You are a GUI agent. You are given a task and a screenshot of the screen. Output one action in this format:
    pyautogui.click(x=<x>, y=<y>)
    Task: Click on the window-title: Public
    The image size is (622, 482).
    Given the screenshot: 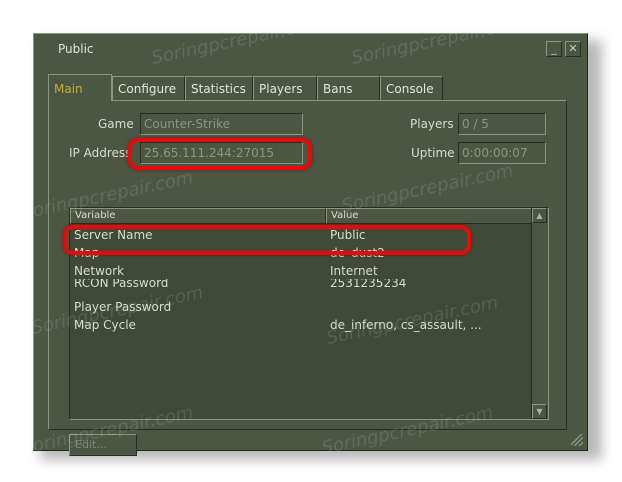 What is the action you would take?
    pyautogui.click(x=76, y=49)
    